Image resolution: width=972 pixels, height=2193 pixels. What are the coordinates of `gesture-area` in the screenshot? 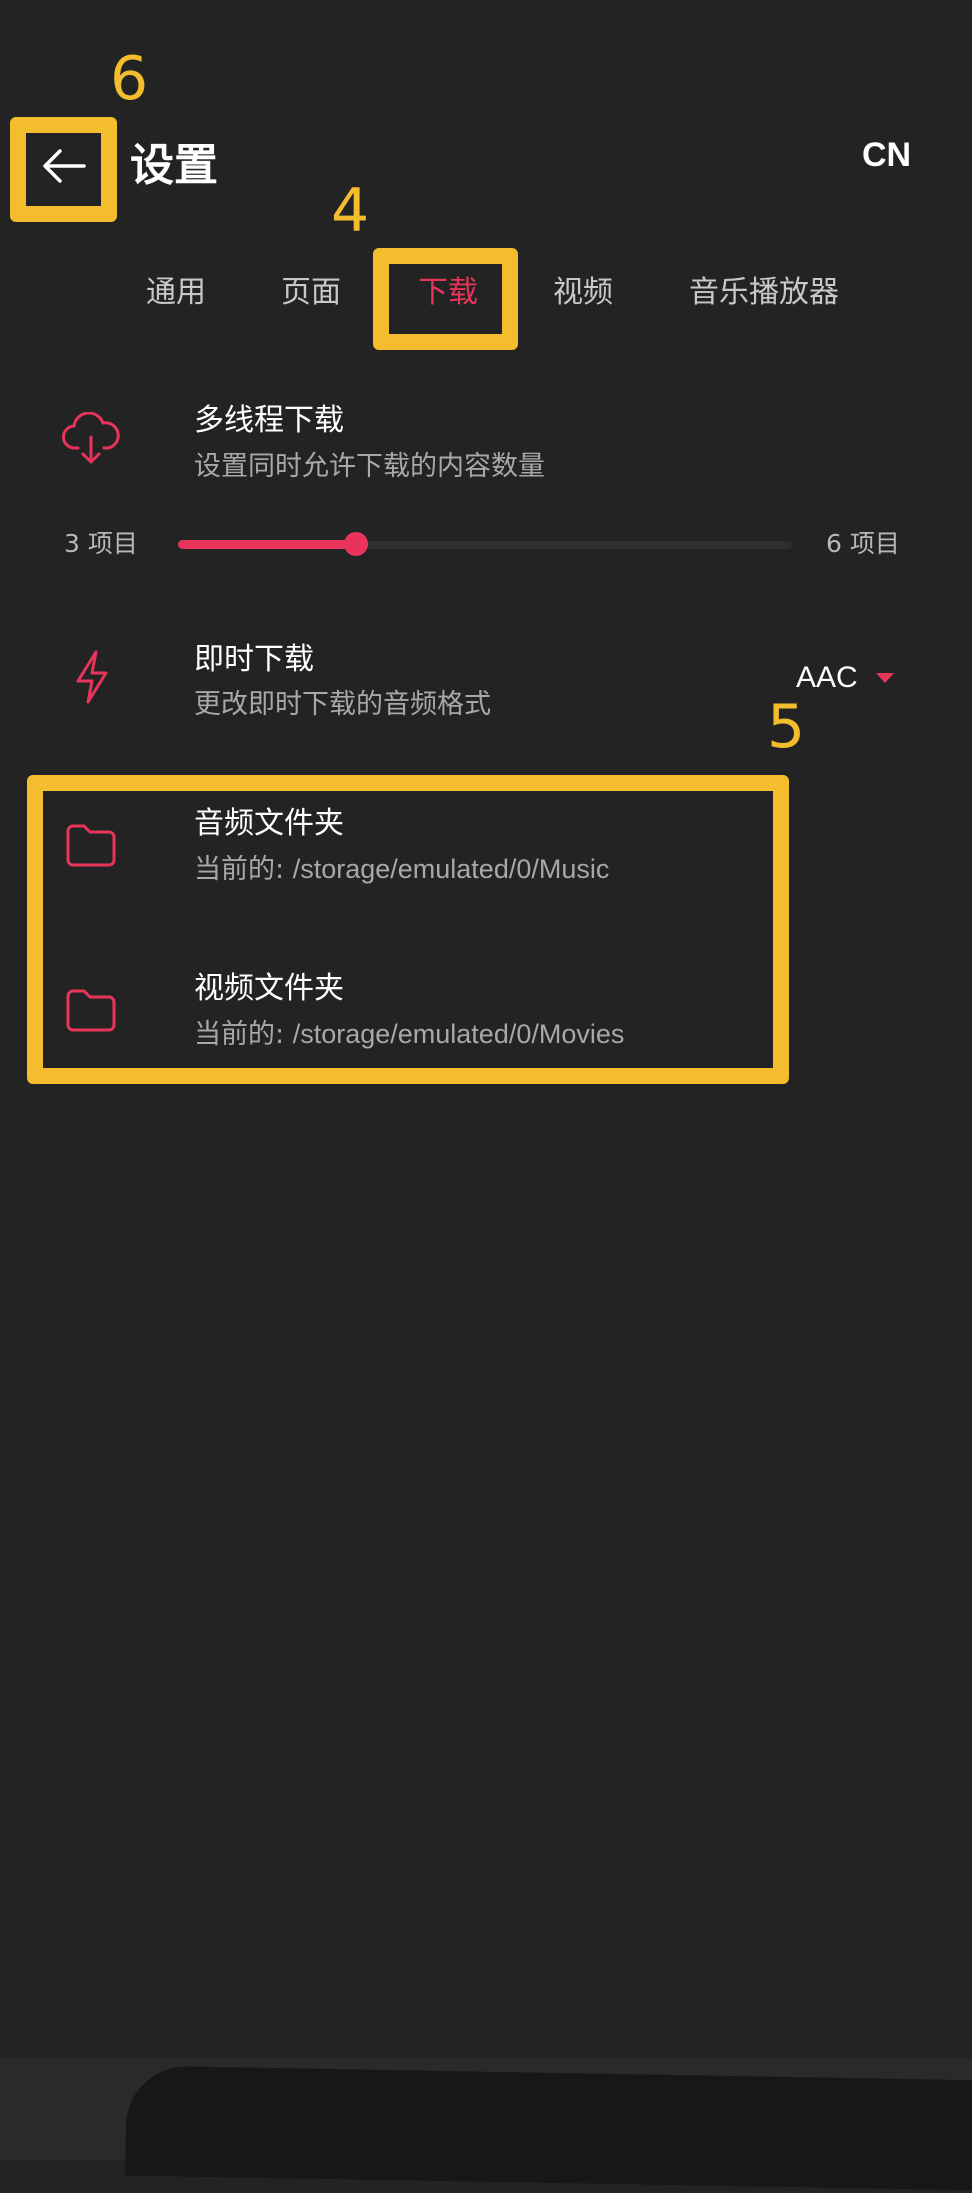 It's located at (548, 2129).